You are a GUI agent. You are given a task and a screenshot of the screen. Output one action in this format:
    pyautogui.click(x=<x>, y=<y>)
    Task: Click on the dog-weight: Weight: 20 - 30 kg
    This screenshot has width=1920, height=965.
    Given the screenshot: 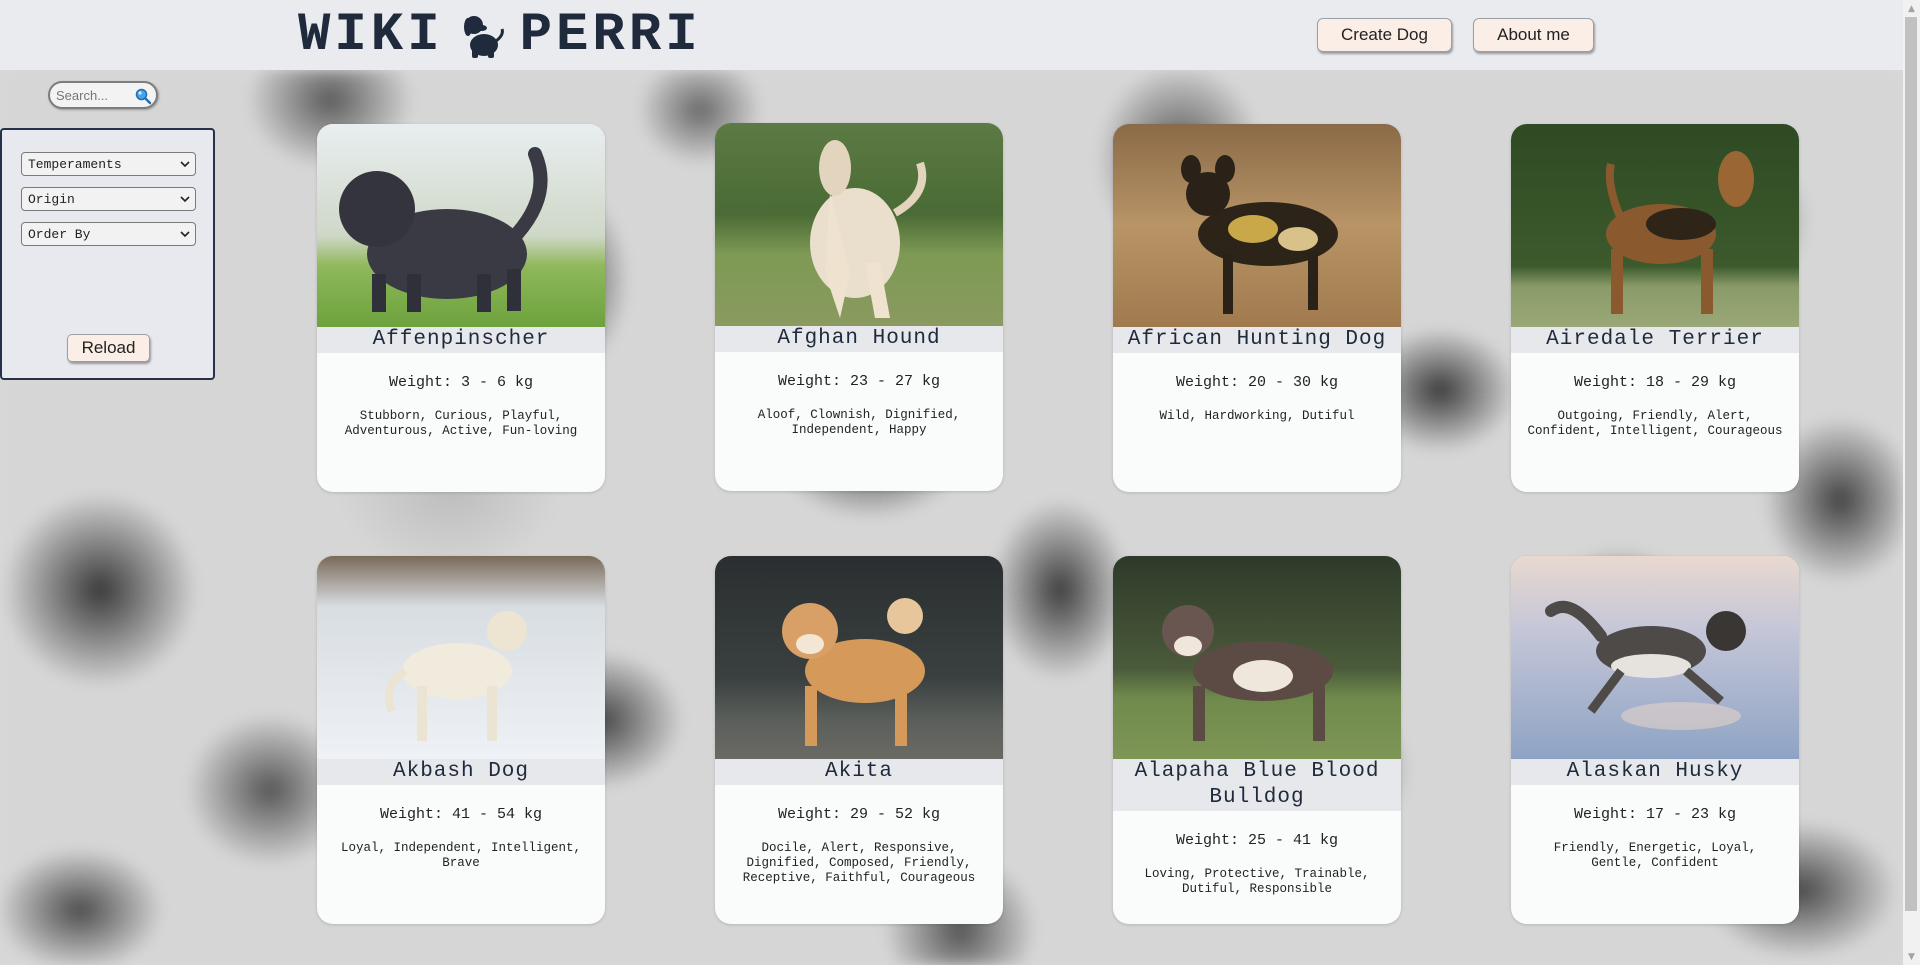 What is the action you would take?
    pyautogui.click(x=1257, y=382)
    